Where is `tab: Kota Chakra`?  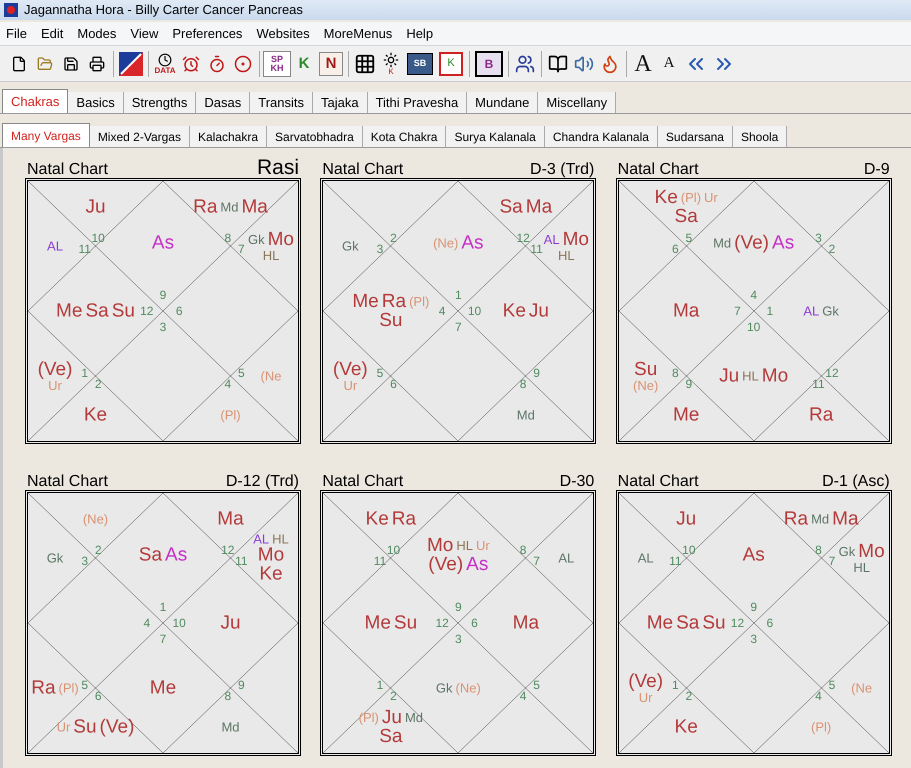
tab: Kota Chakra is located at coordinates (404, 136).